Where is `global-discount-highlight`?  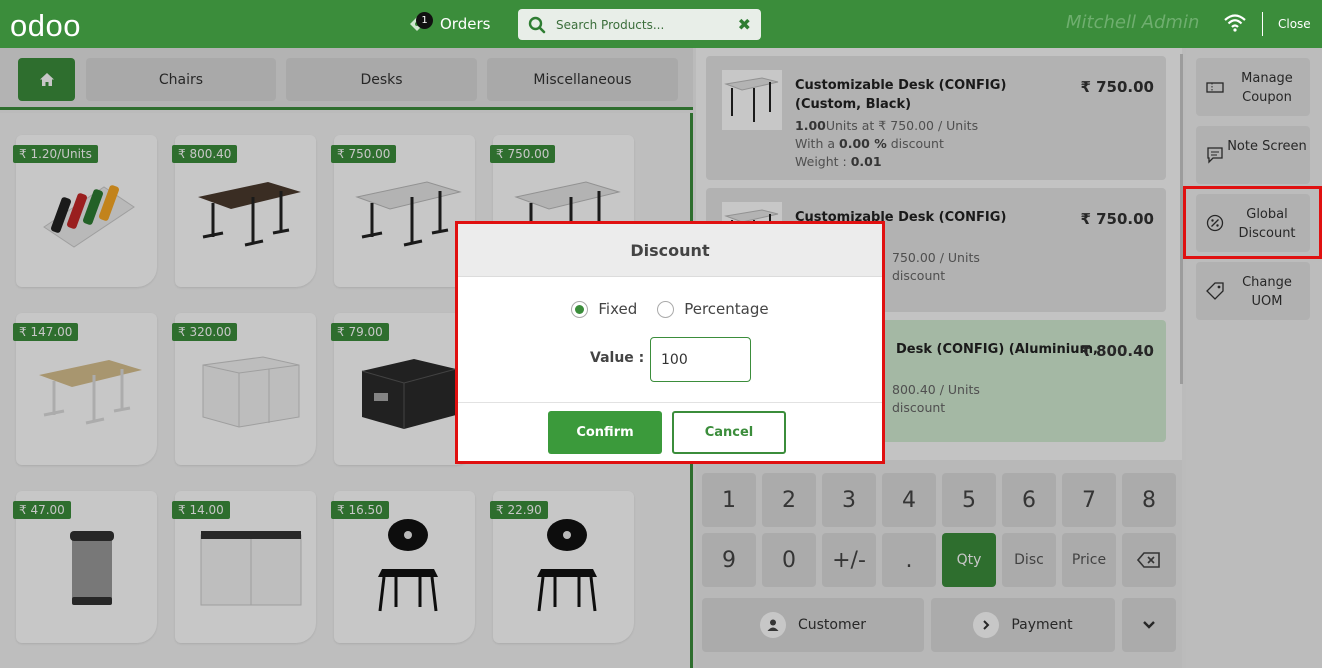
global-discount-highlight is located at coordinates (1252, 222).